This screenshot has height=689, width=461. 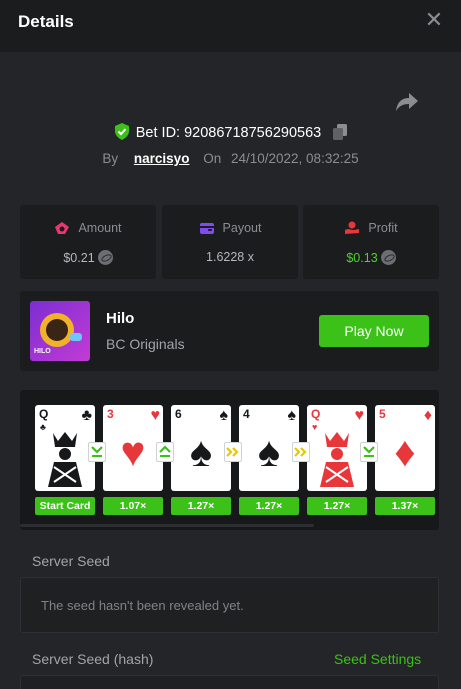 I want to click on server-seed-label: Server Seed, so click(x=71, y=561).